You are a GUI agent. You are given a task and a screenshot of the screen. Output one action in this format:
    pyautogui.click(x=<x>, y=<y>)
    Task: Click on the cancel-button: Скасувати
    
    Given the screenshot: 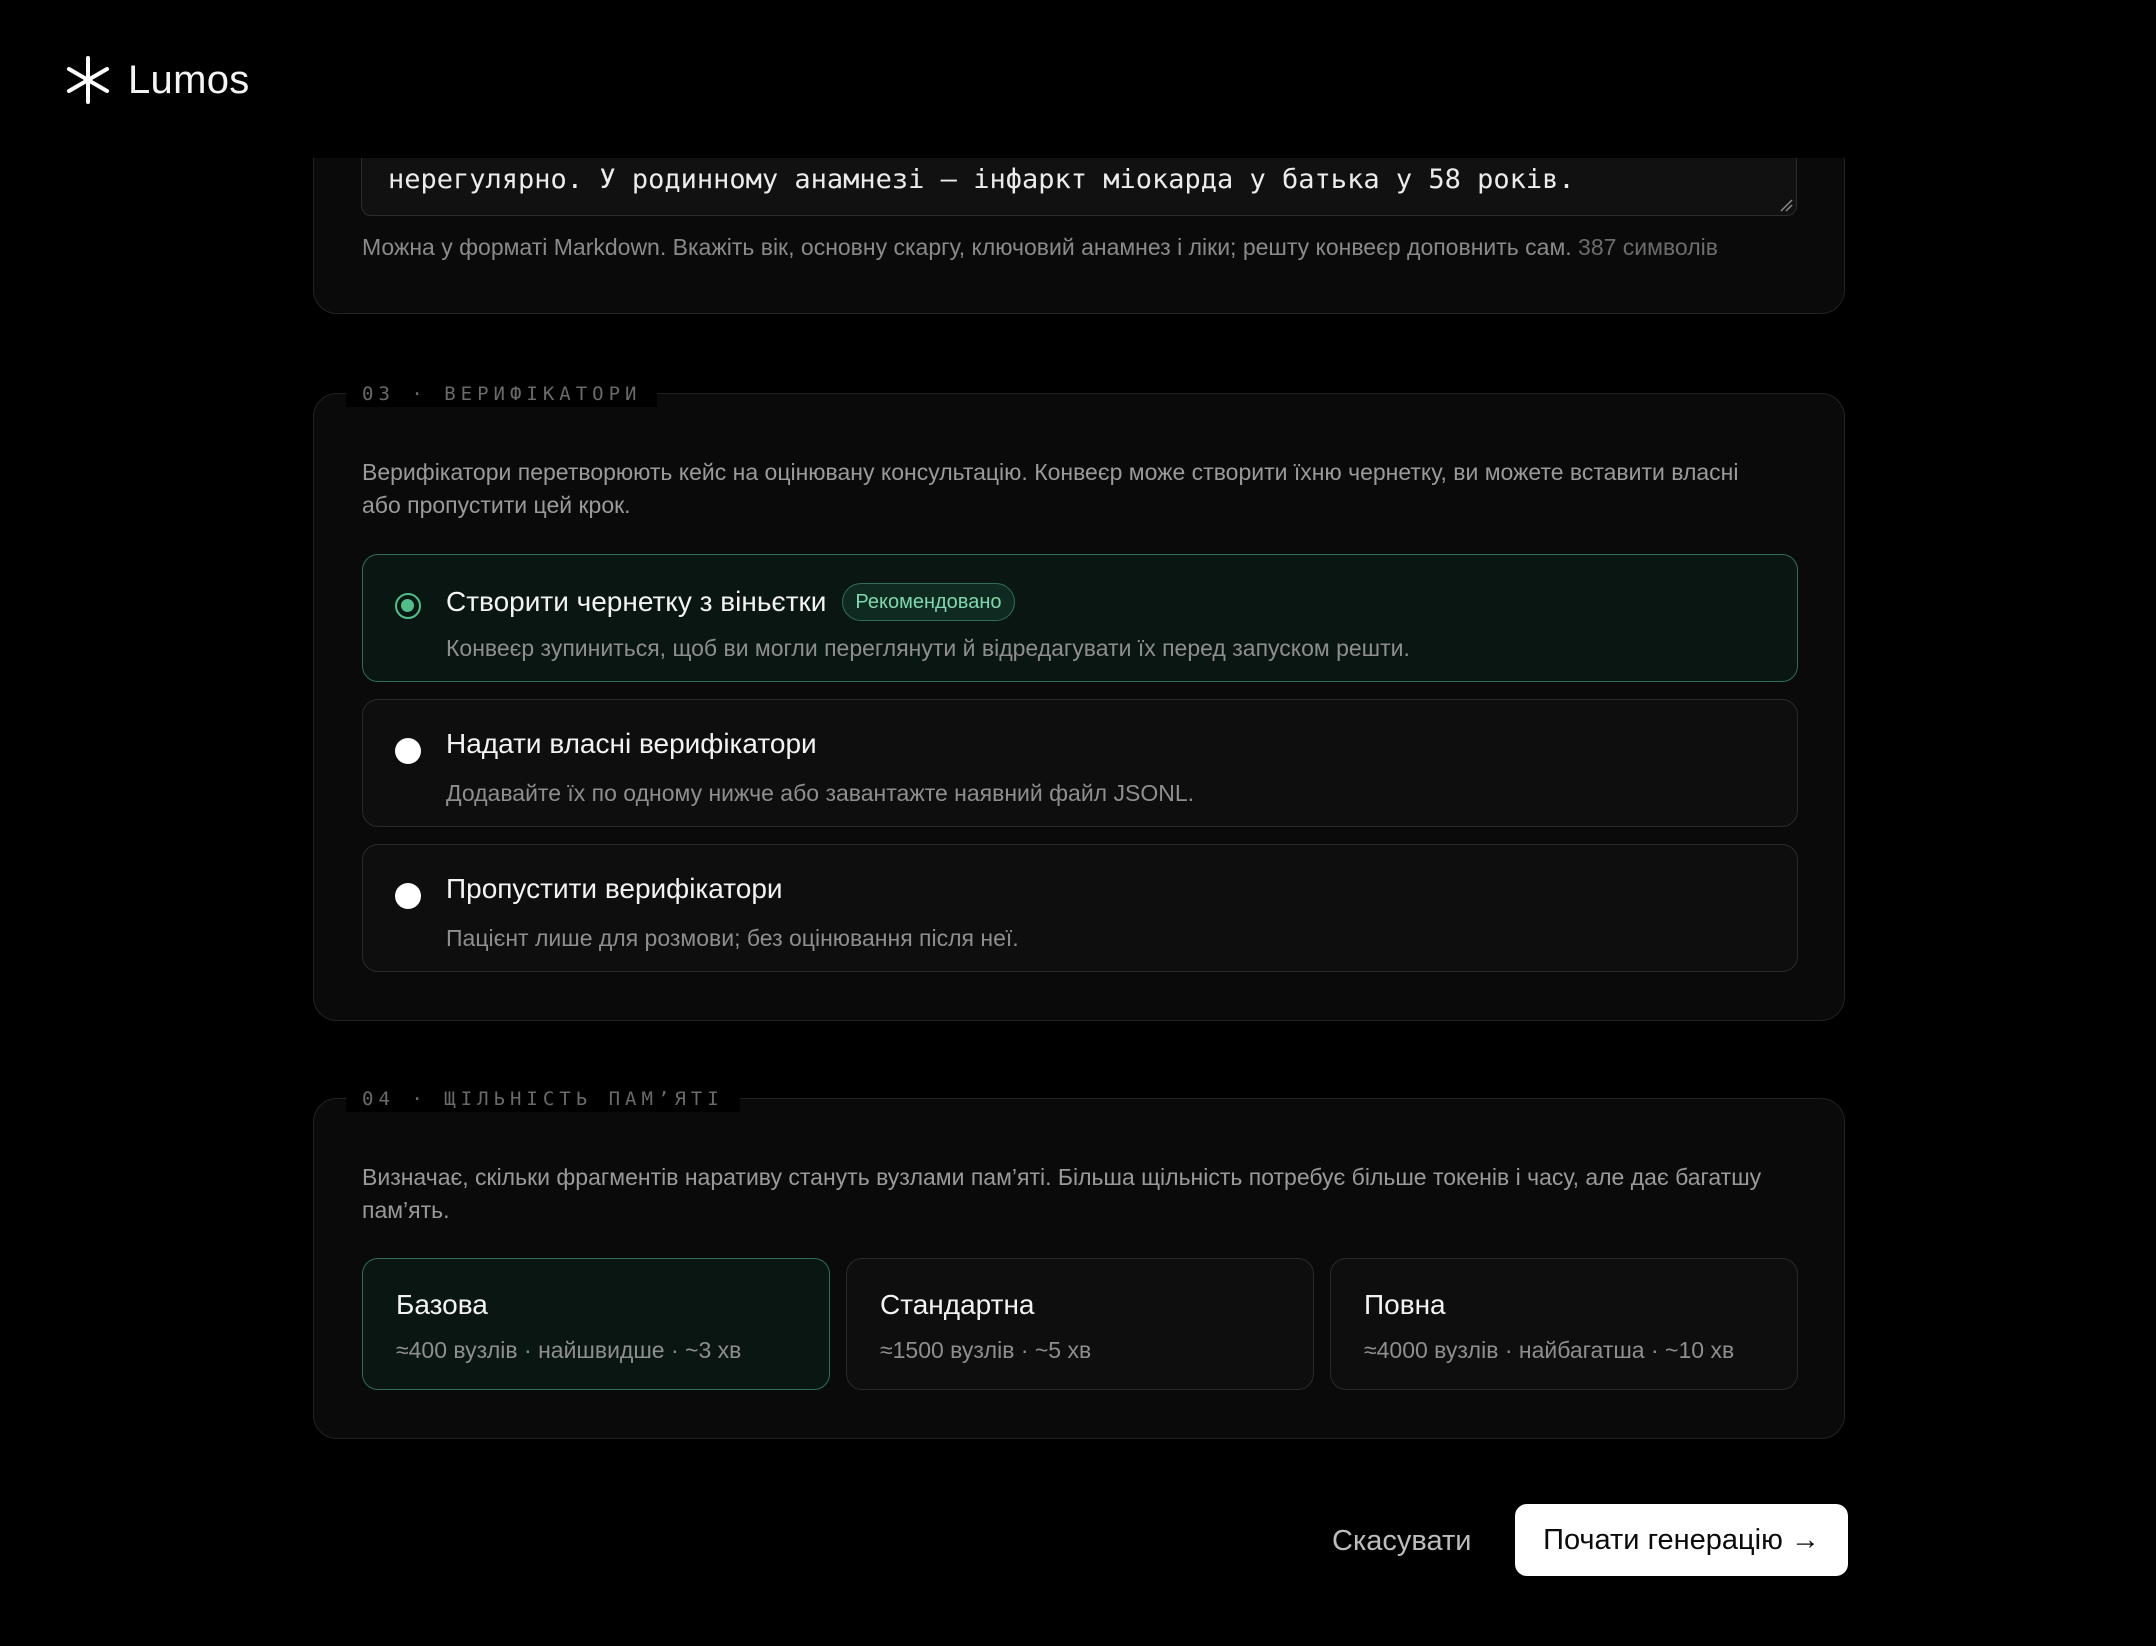 What is the action you would take?
    pyautogui.click(x=1401, y=1541)
    